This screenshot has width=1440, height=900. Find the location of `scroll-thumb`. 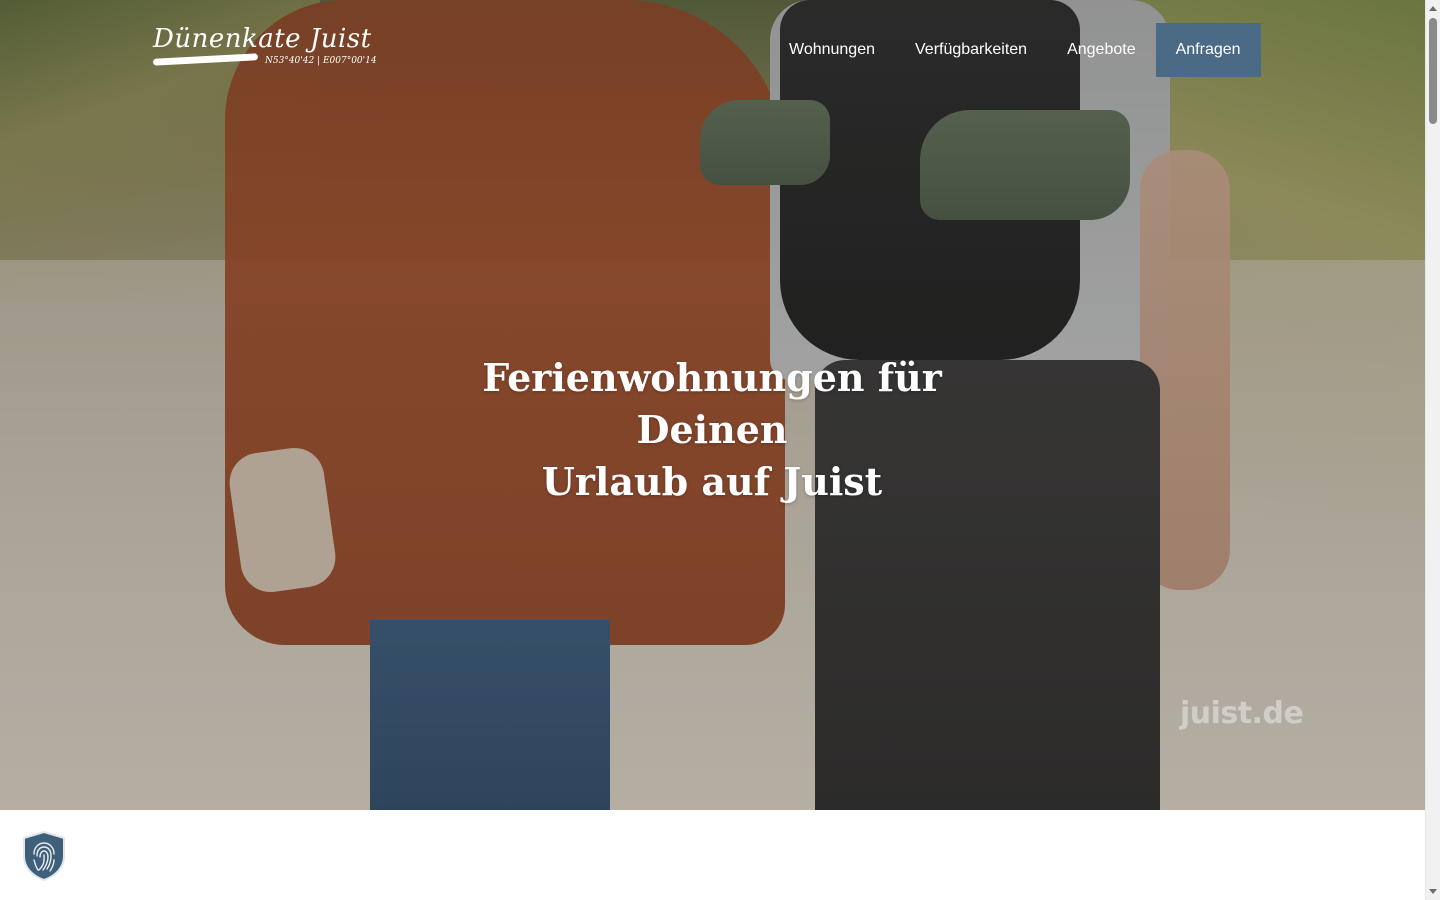

scroll-thumb is located at coordinates (1433, 71).